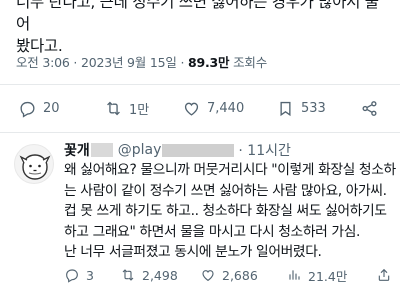  I want to click on like-button: 7,440, so click(213, 108).